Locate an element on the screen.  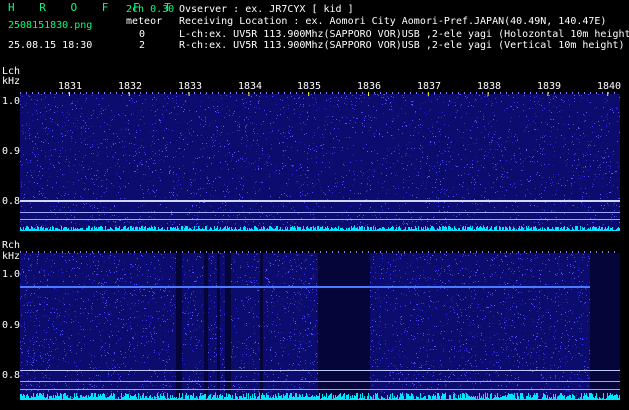
lch-mid-marker-line is located at coordinates (320, 212).